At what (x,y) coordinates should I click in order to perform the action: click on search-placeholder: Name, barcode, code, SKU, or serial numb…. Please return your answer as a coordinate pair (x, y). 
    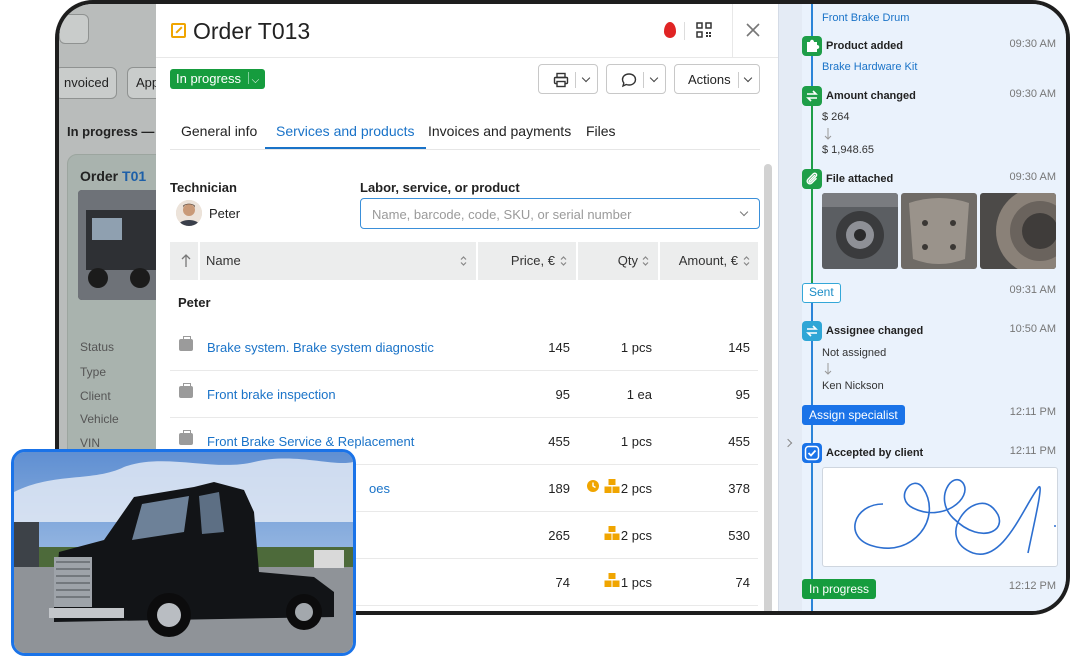
    Looking at the image, I should click on (502, 214).